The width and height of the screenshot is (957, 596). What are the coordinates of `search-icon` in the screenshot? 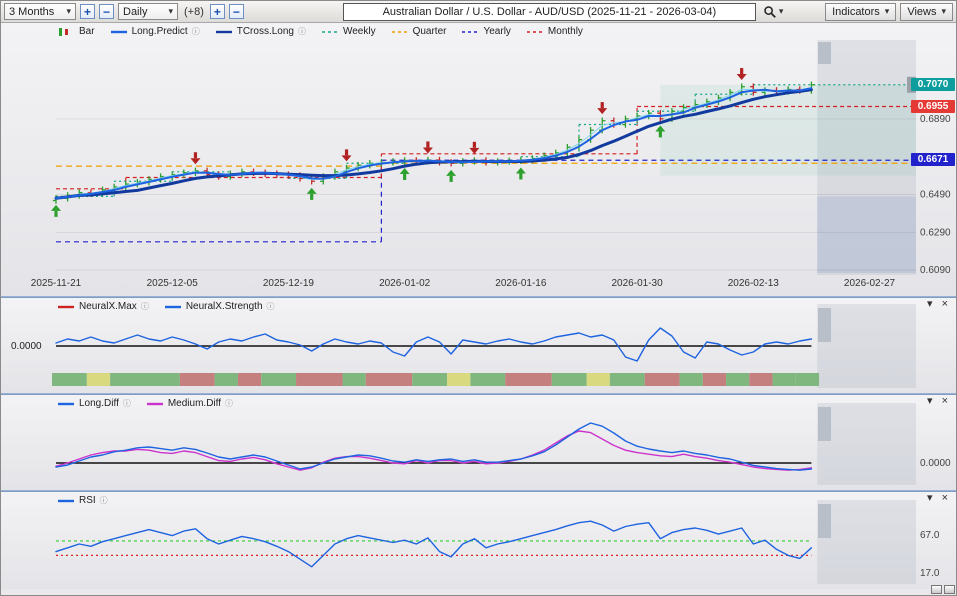 It's located at (770, 12).